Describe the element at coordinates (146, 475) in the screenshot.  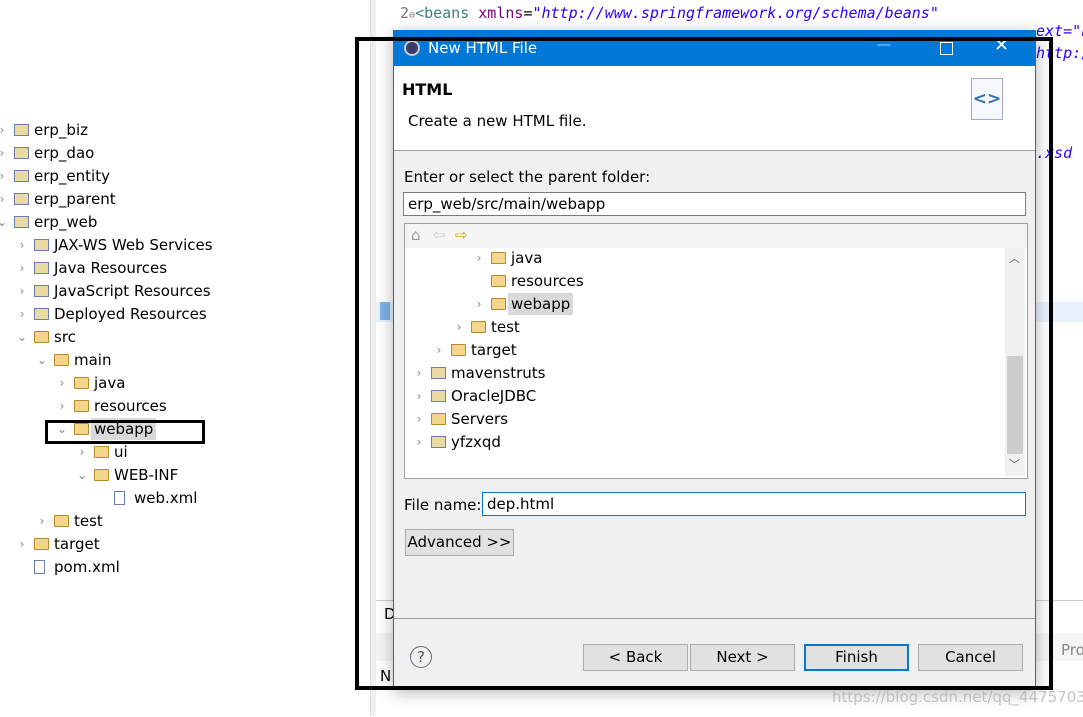
I see `tree-item-label: WEB-INF` at that location.